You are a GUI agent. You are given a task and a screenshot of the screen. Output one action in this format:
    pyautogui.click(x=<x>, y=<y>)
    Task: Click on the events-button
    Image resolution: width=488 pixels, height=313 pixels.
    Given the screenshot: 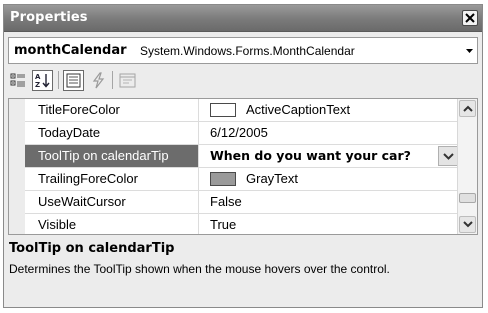 What is the action you would take?
    pyautogui.click(x=98, y=80)
    